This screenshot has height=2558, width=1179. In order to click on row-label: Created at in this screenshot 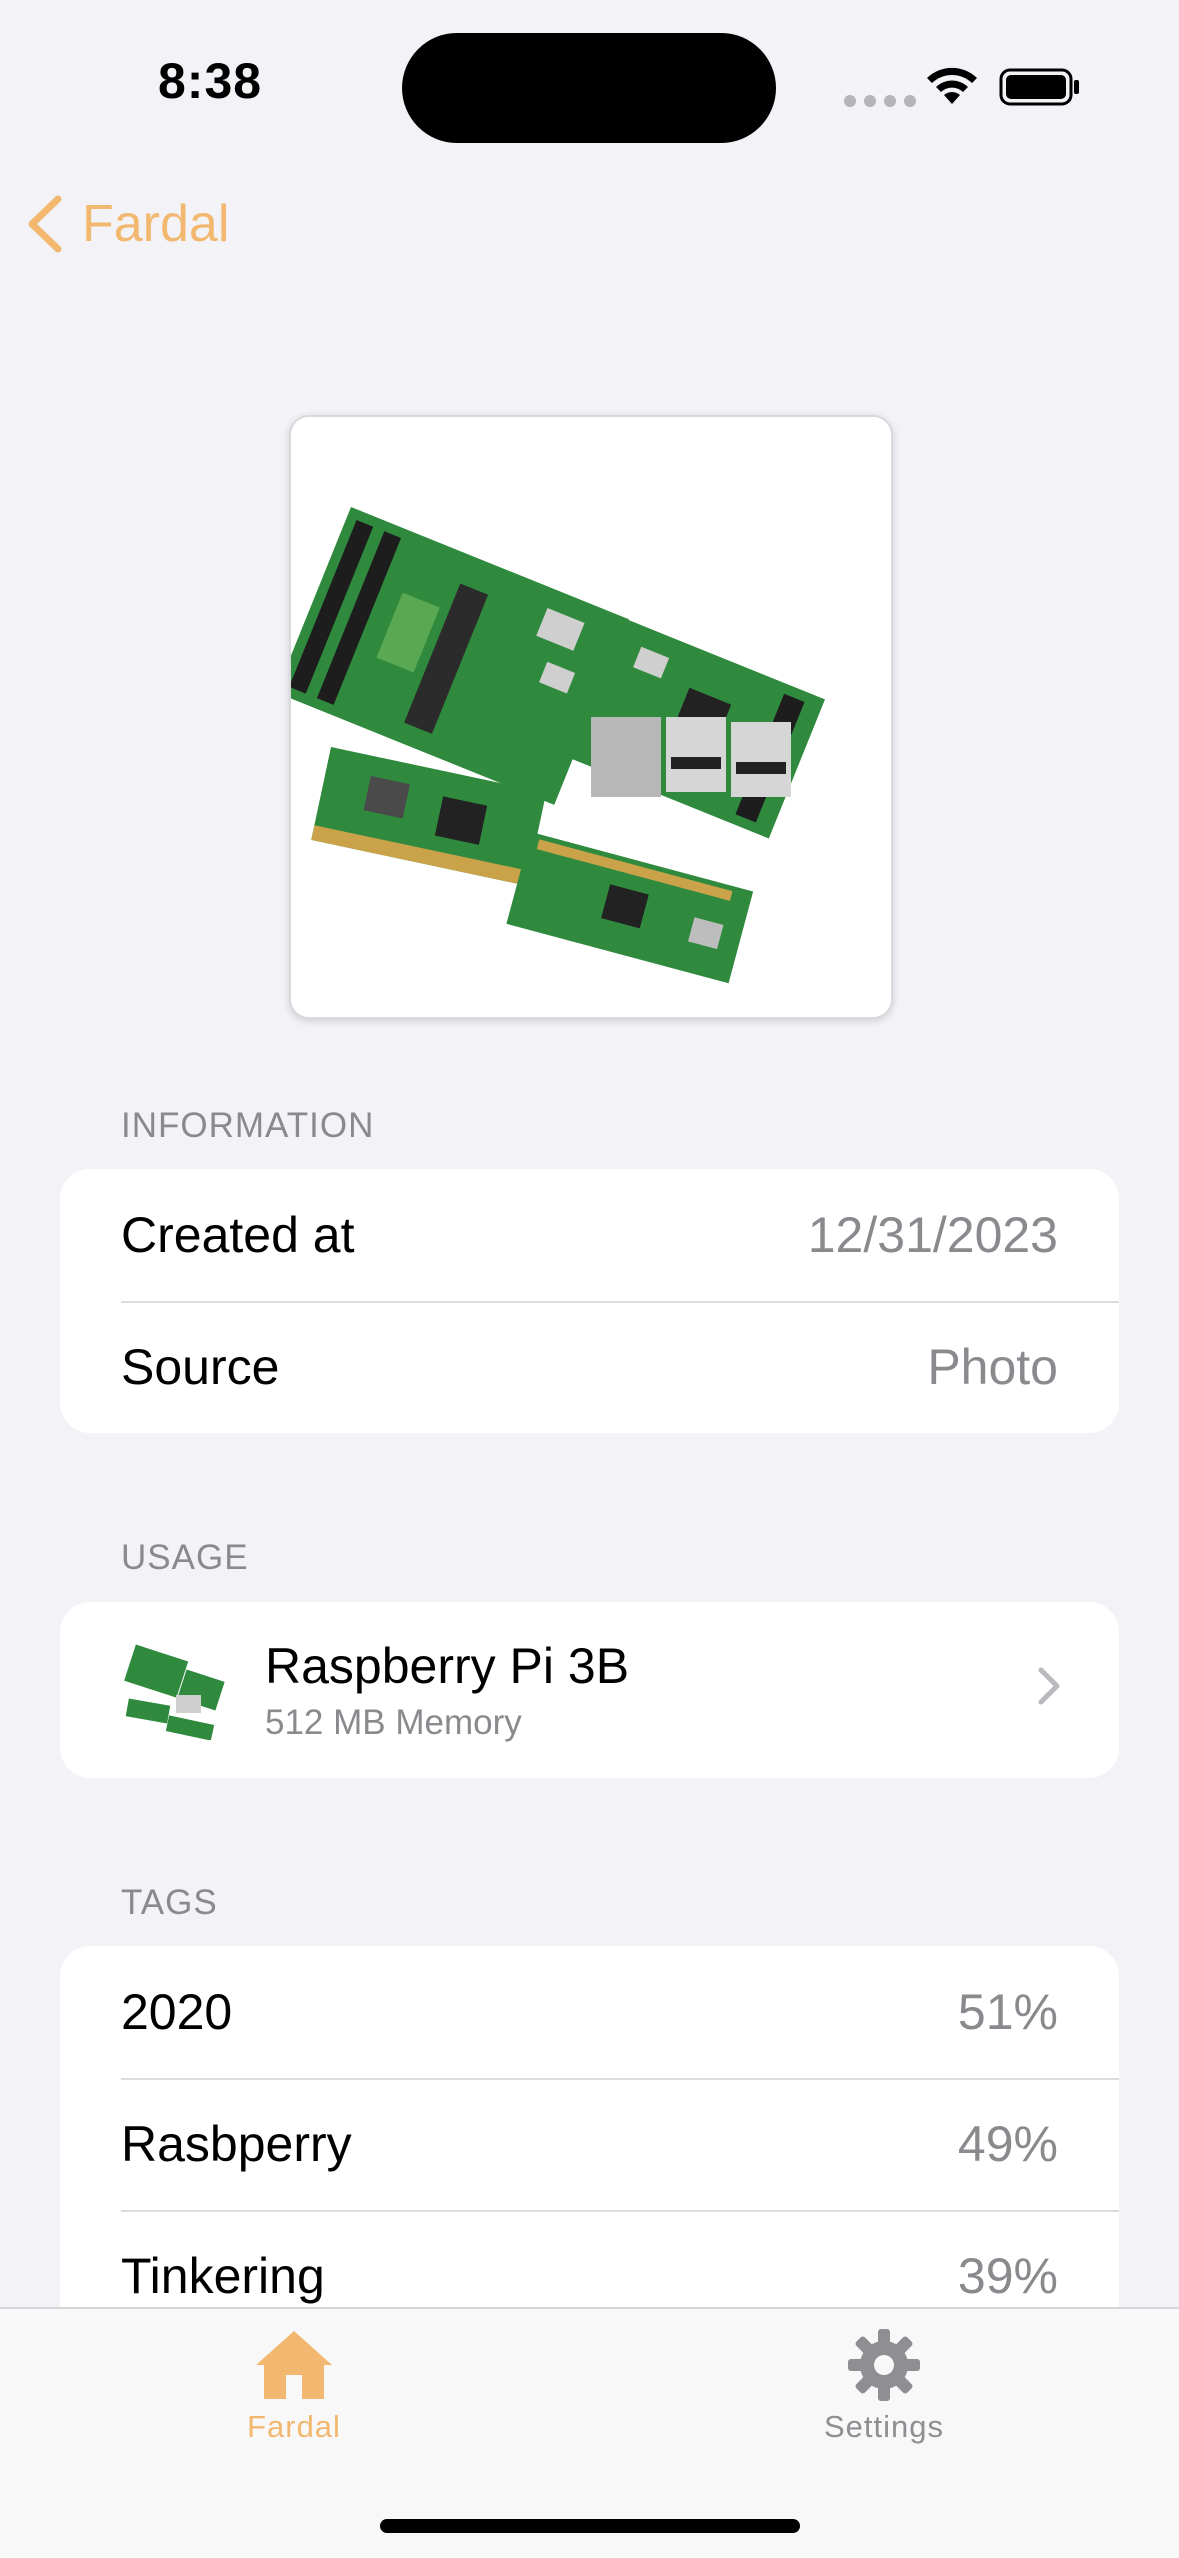, I will do `click(238, 1235)`.